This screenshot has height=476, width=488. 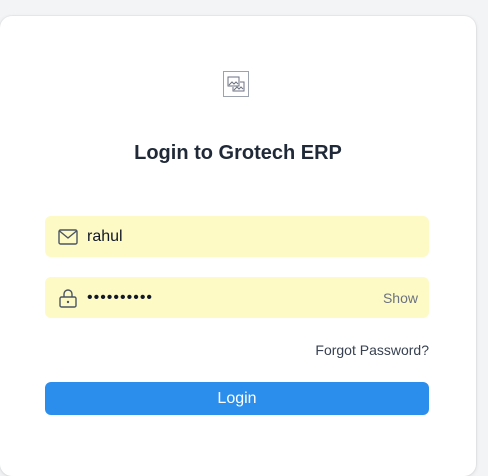 What do you see at coordinates (238, 153) in the screenshot?
I see `page-title: Login to Grotech ERP` at bounding box center [238, 153].